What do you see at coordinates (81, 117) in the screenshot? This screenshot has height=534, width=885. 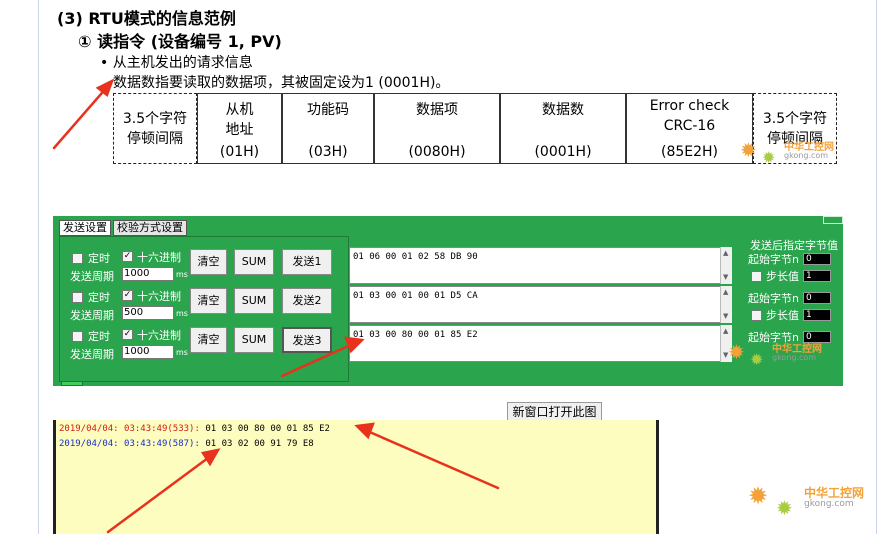 I see `arrow-to-description` at bounding box center [81, 117].